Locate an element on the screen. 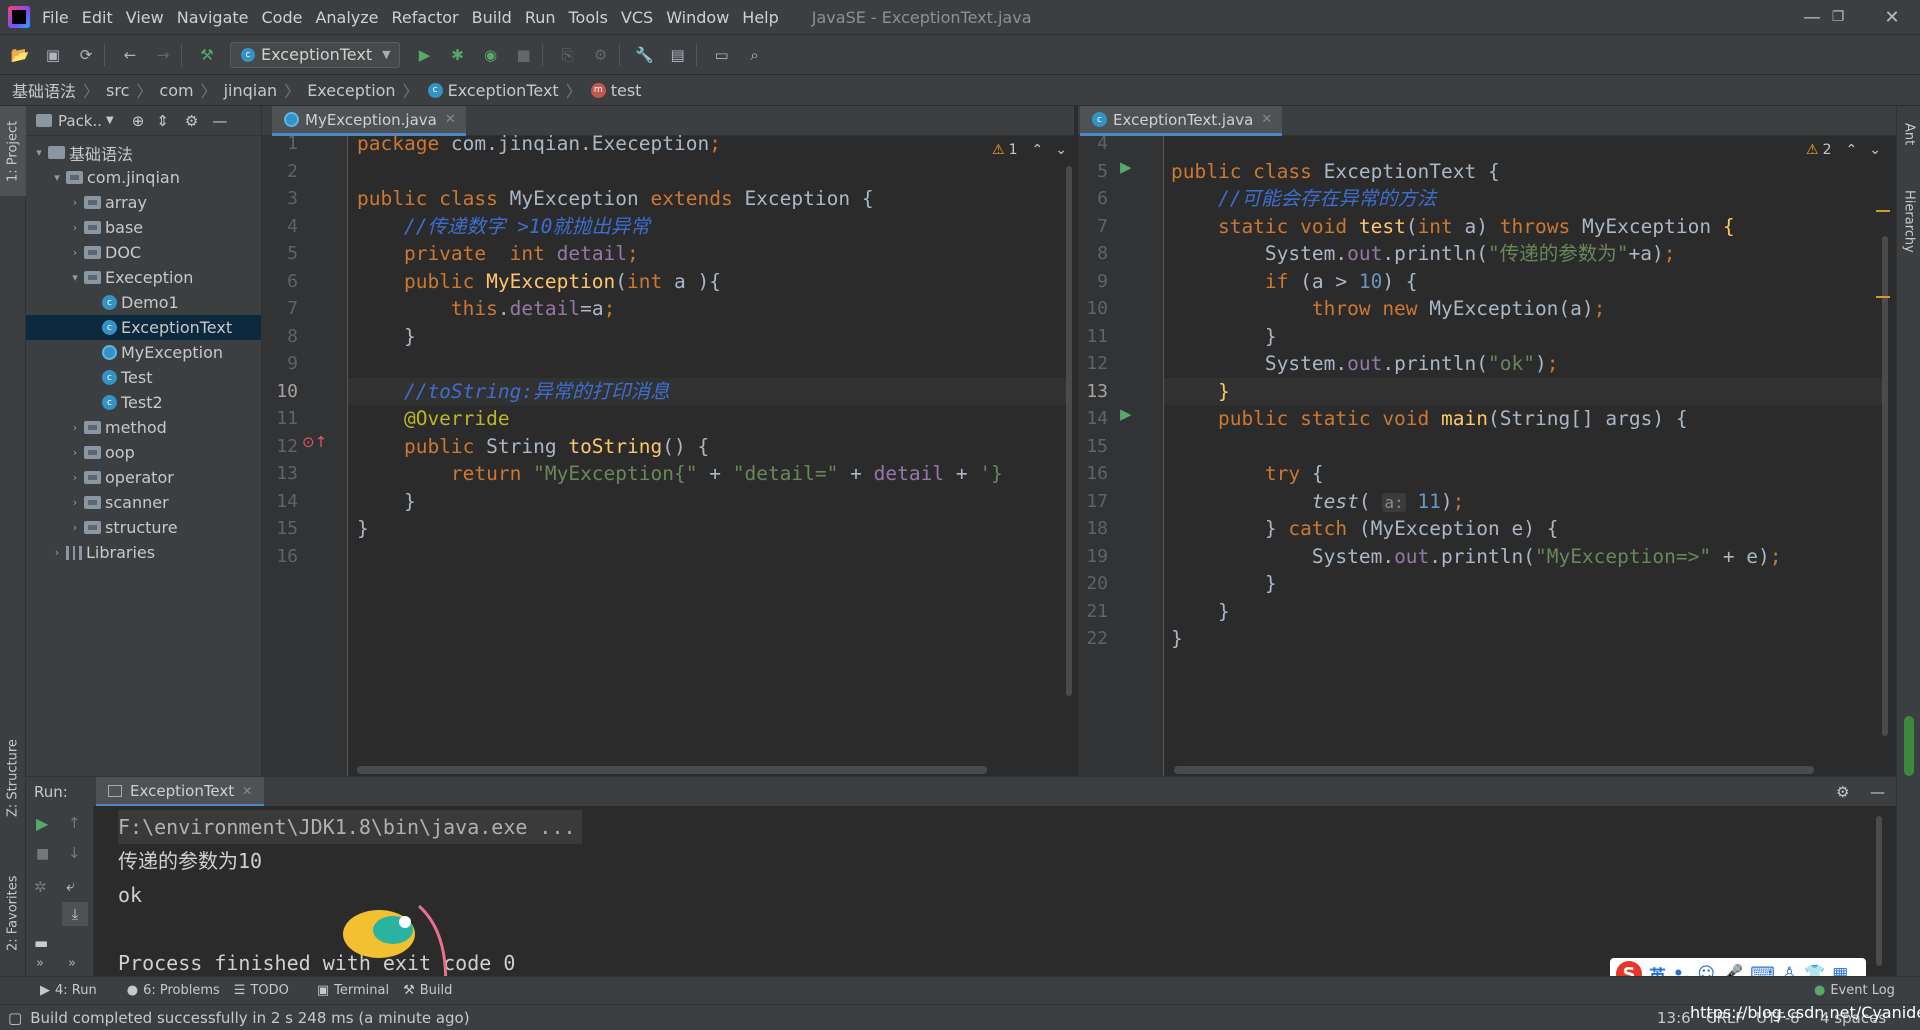 This screenshot has width=1920, height=1030. run-configuration-select: c ExceptionText ▼ is located at coordinates (315, 54).